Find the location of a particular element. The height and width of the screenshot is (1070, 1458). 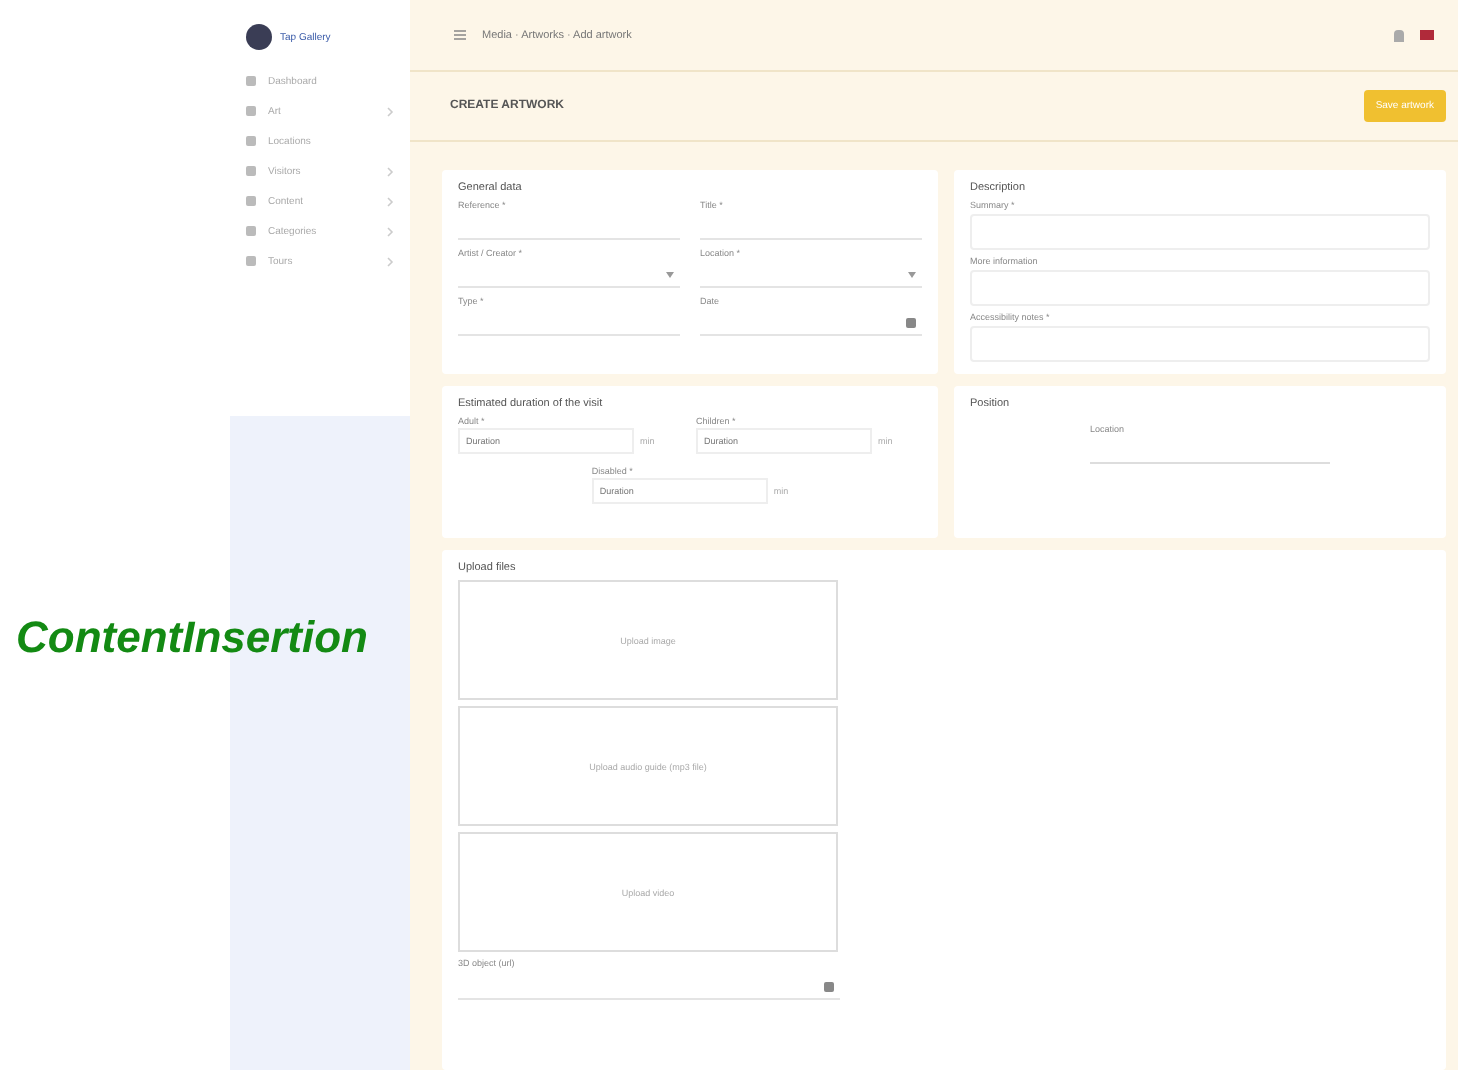

flag-icon is located at coordinates (1427, 35).